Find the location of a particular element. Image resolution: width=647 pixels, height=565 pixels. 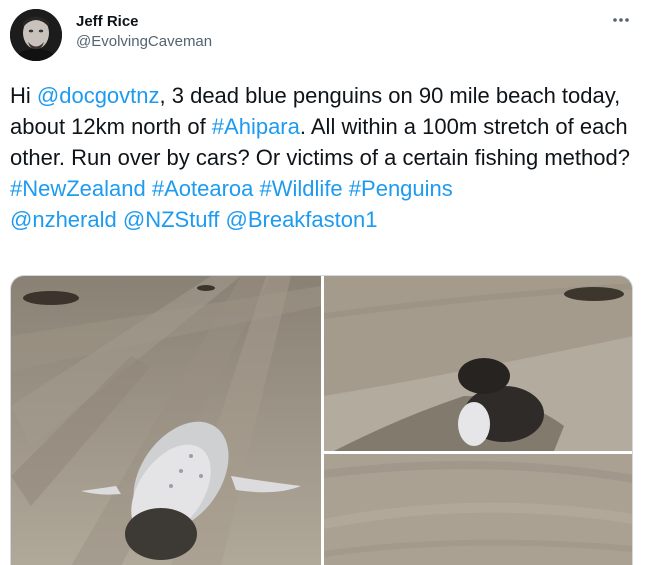

author-block: Jeff Rice @EvolvingCaveman is located at coordinates (144, 32).